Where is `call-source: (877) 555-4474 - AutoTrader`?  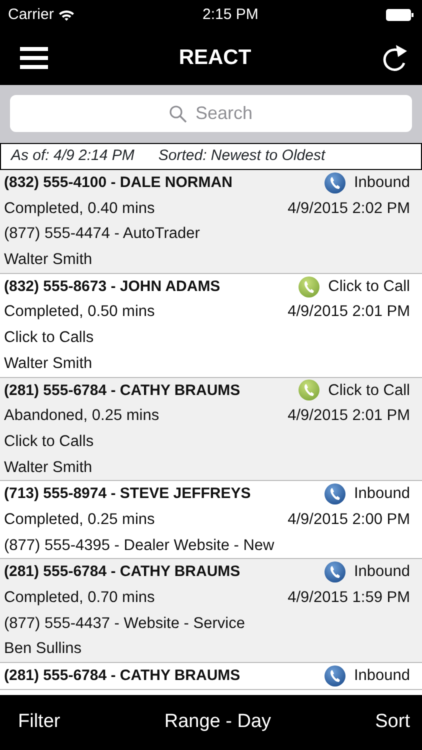
call-source: (877) 555-4474 - AutoTrader is located at coordinates (102, 234).